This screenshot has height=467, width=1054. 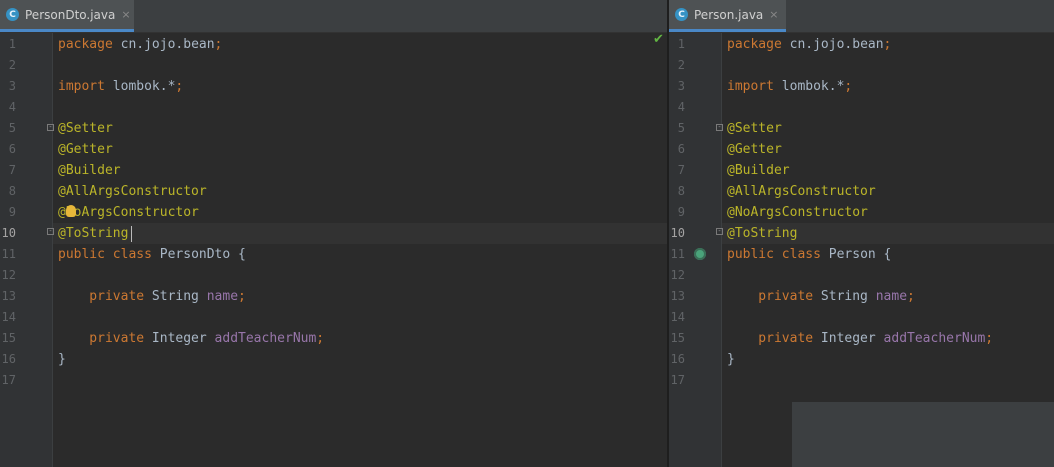 I want to click on line-number-gutter: 1 2 3 4 5 6 7 8 9 10 11 12 13 14 15 16 17, so click(x=26, y=250).